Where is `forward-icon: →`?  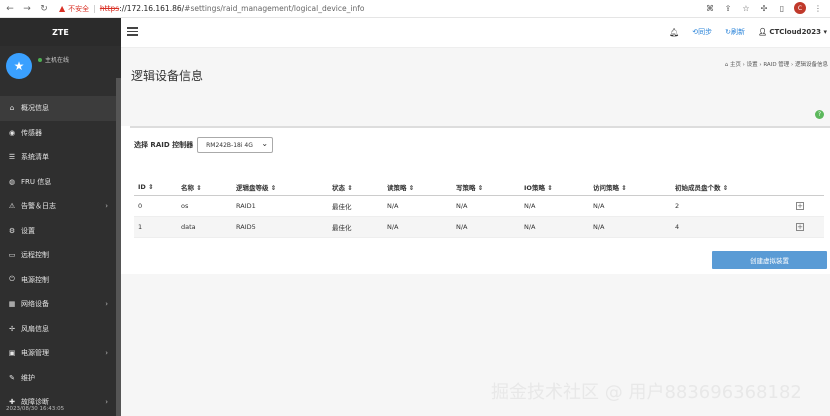 forward-icon: → is located at coordinates (27, 9).